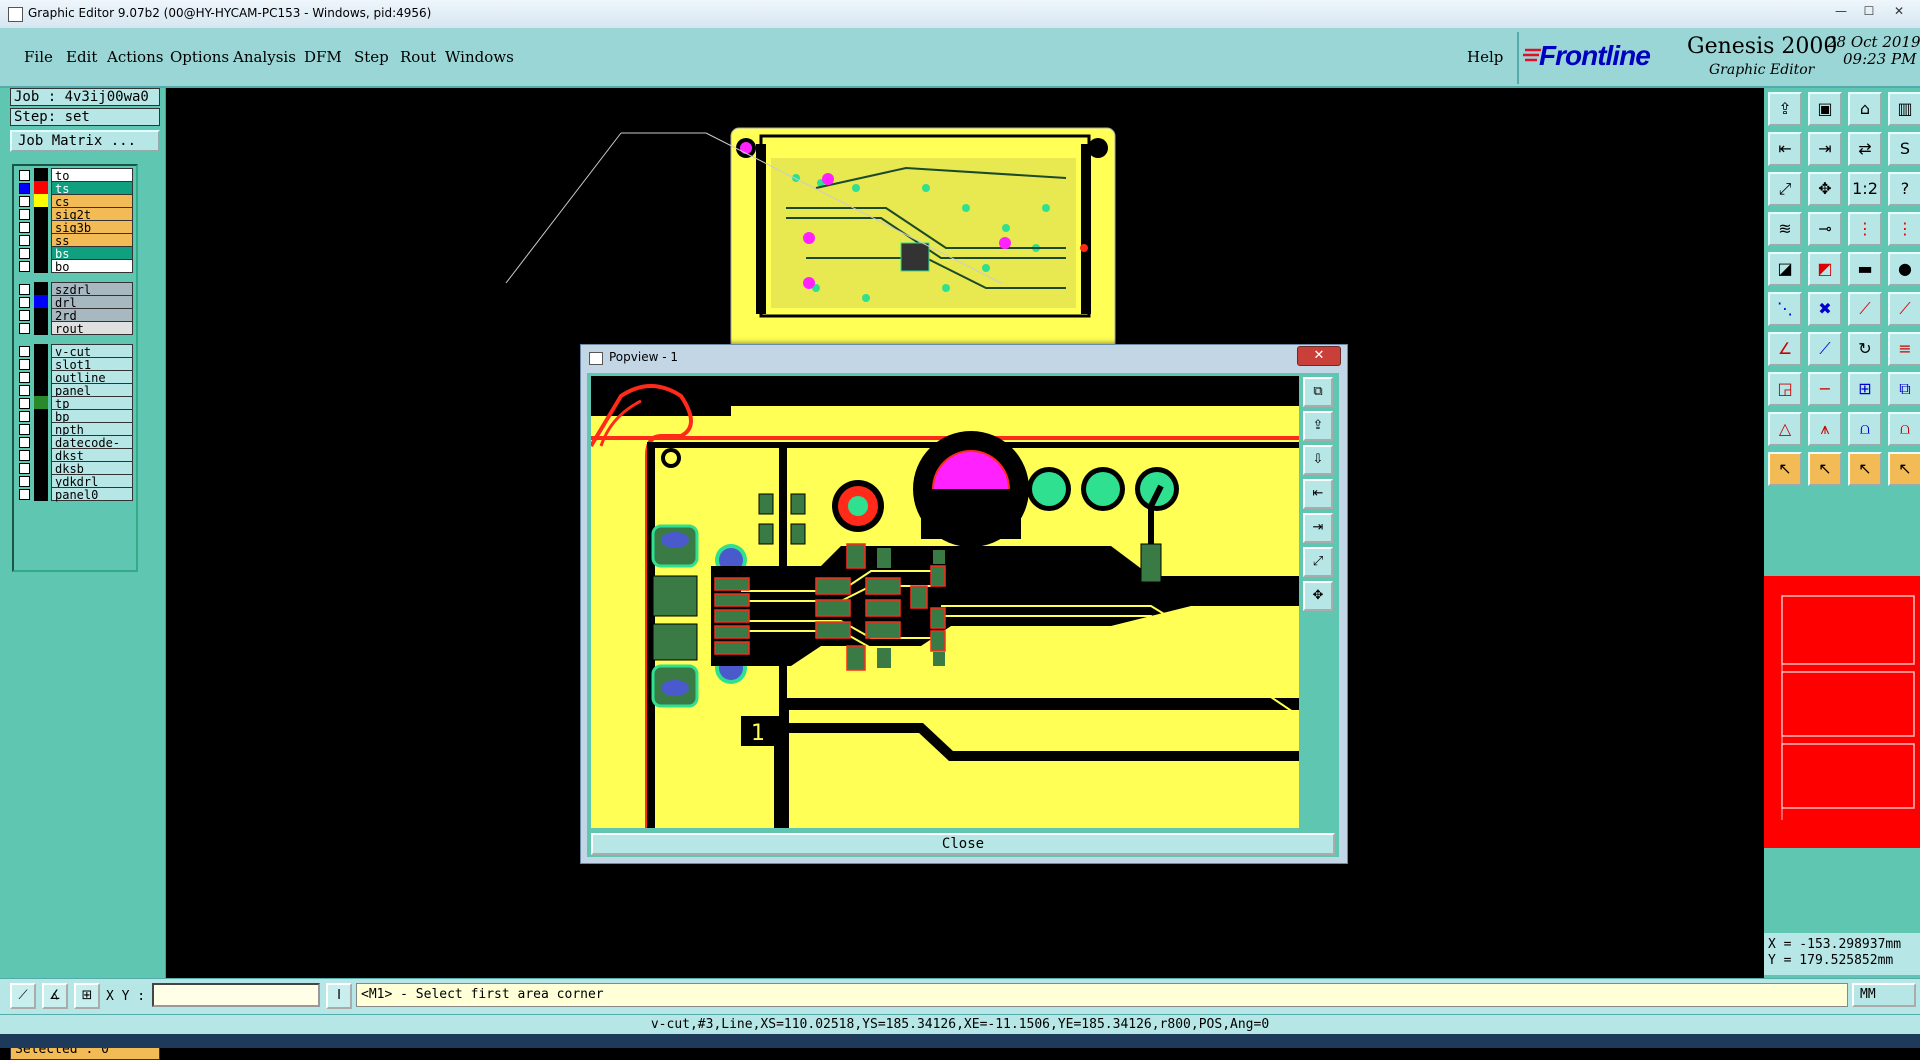  I want to click on tool-node-icon: ⟋, so click(1865, 309).